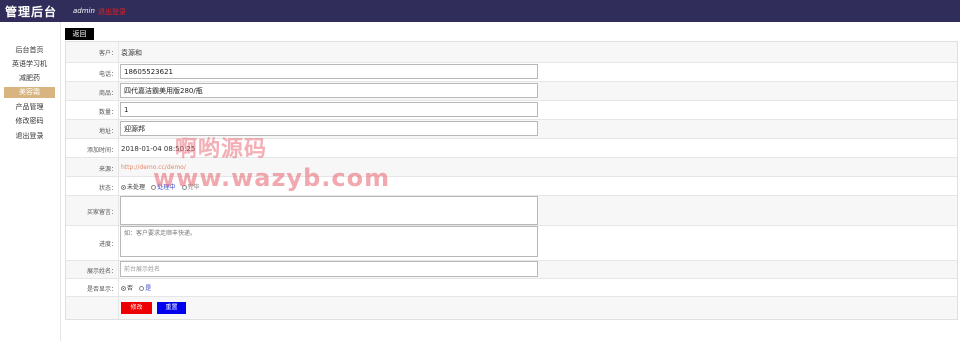 The image size is (960, 341). I want to click on row-buyer-note: 买家留言：, so click(511, 211).